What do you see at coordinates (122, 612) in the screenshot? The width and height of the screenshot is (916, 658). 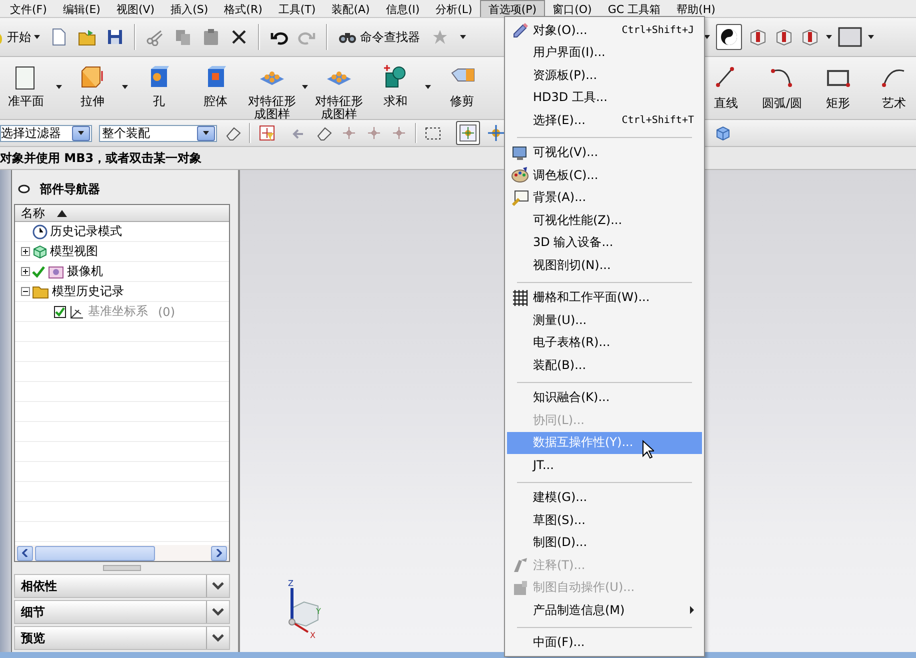 I see `collapsible-section: 细节` at bounding box center [122, 612].